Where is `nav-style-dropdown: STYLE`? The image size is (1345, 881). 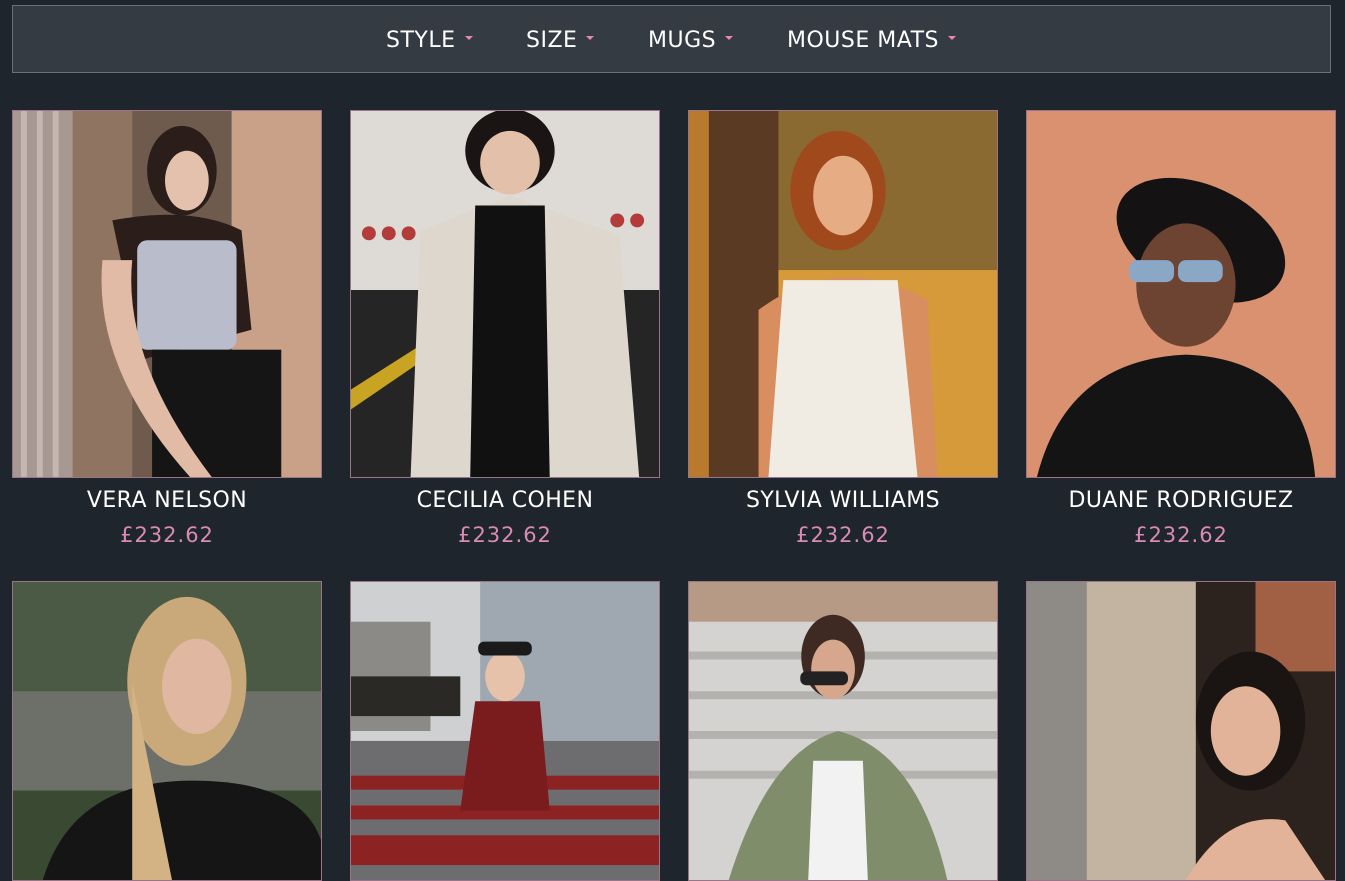
nav-style-dropdown: STYLE is located at coordinates (429, 40).